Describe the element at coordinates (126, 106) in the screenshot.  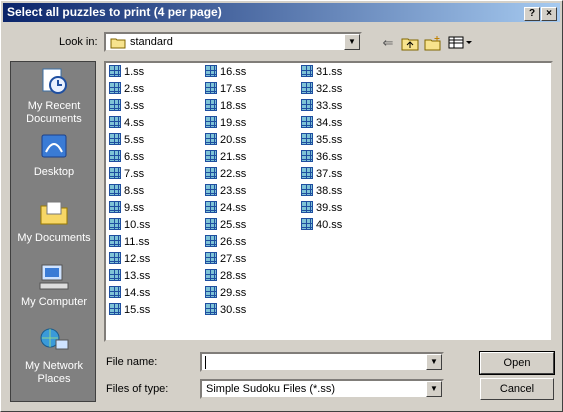
I see `file-item: 3.ss` at that location.